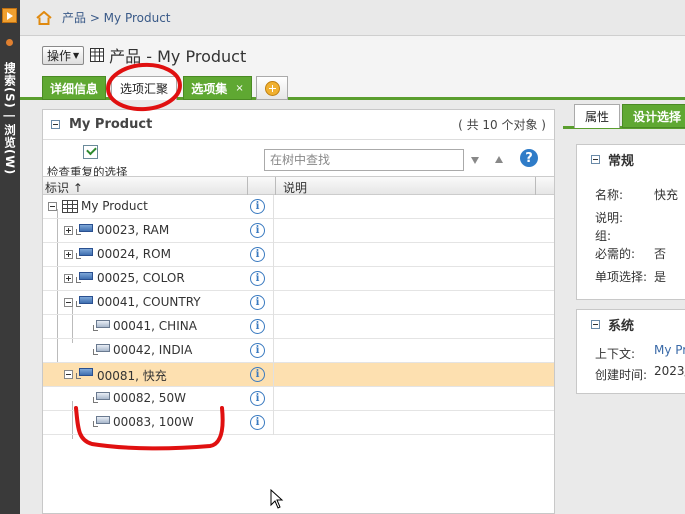 This screenshot has height=514, width=685. What do you see at coordinates (502, 125) in the screenshot?
I see `object-count: ( 共 10 个对象 )` at bounding box center [502, 125].